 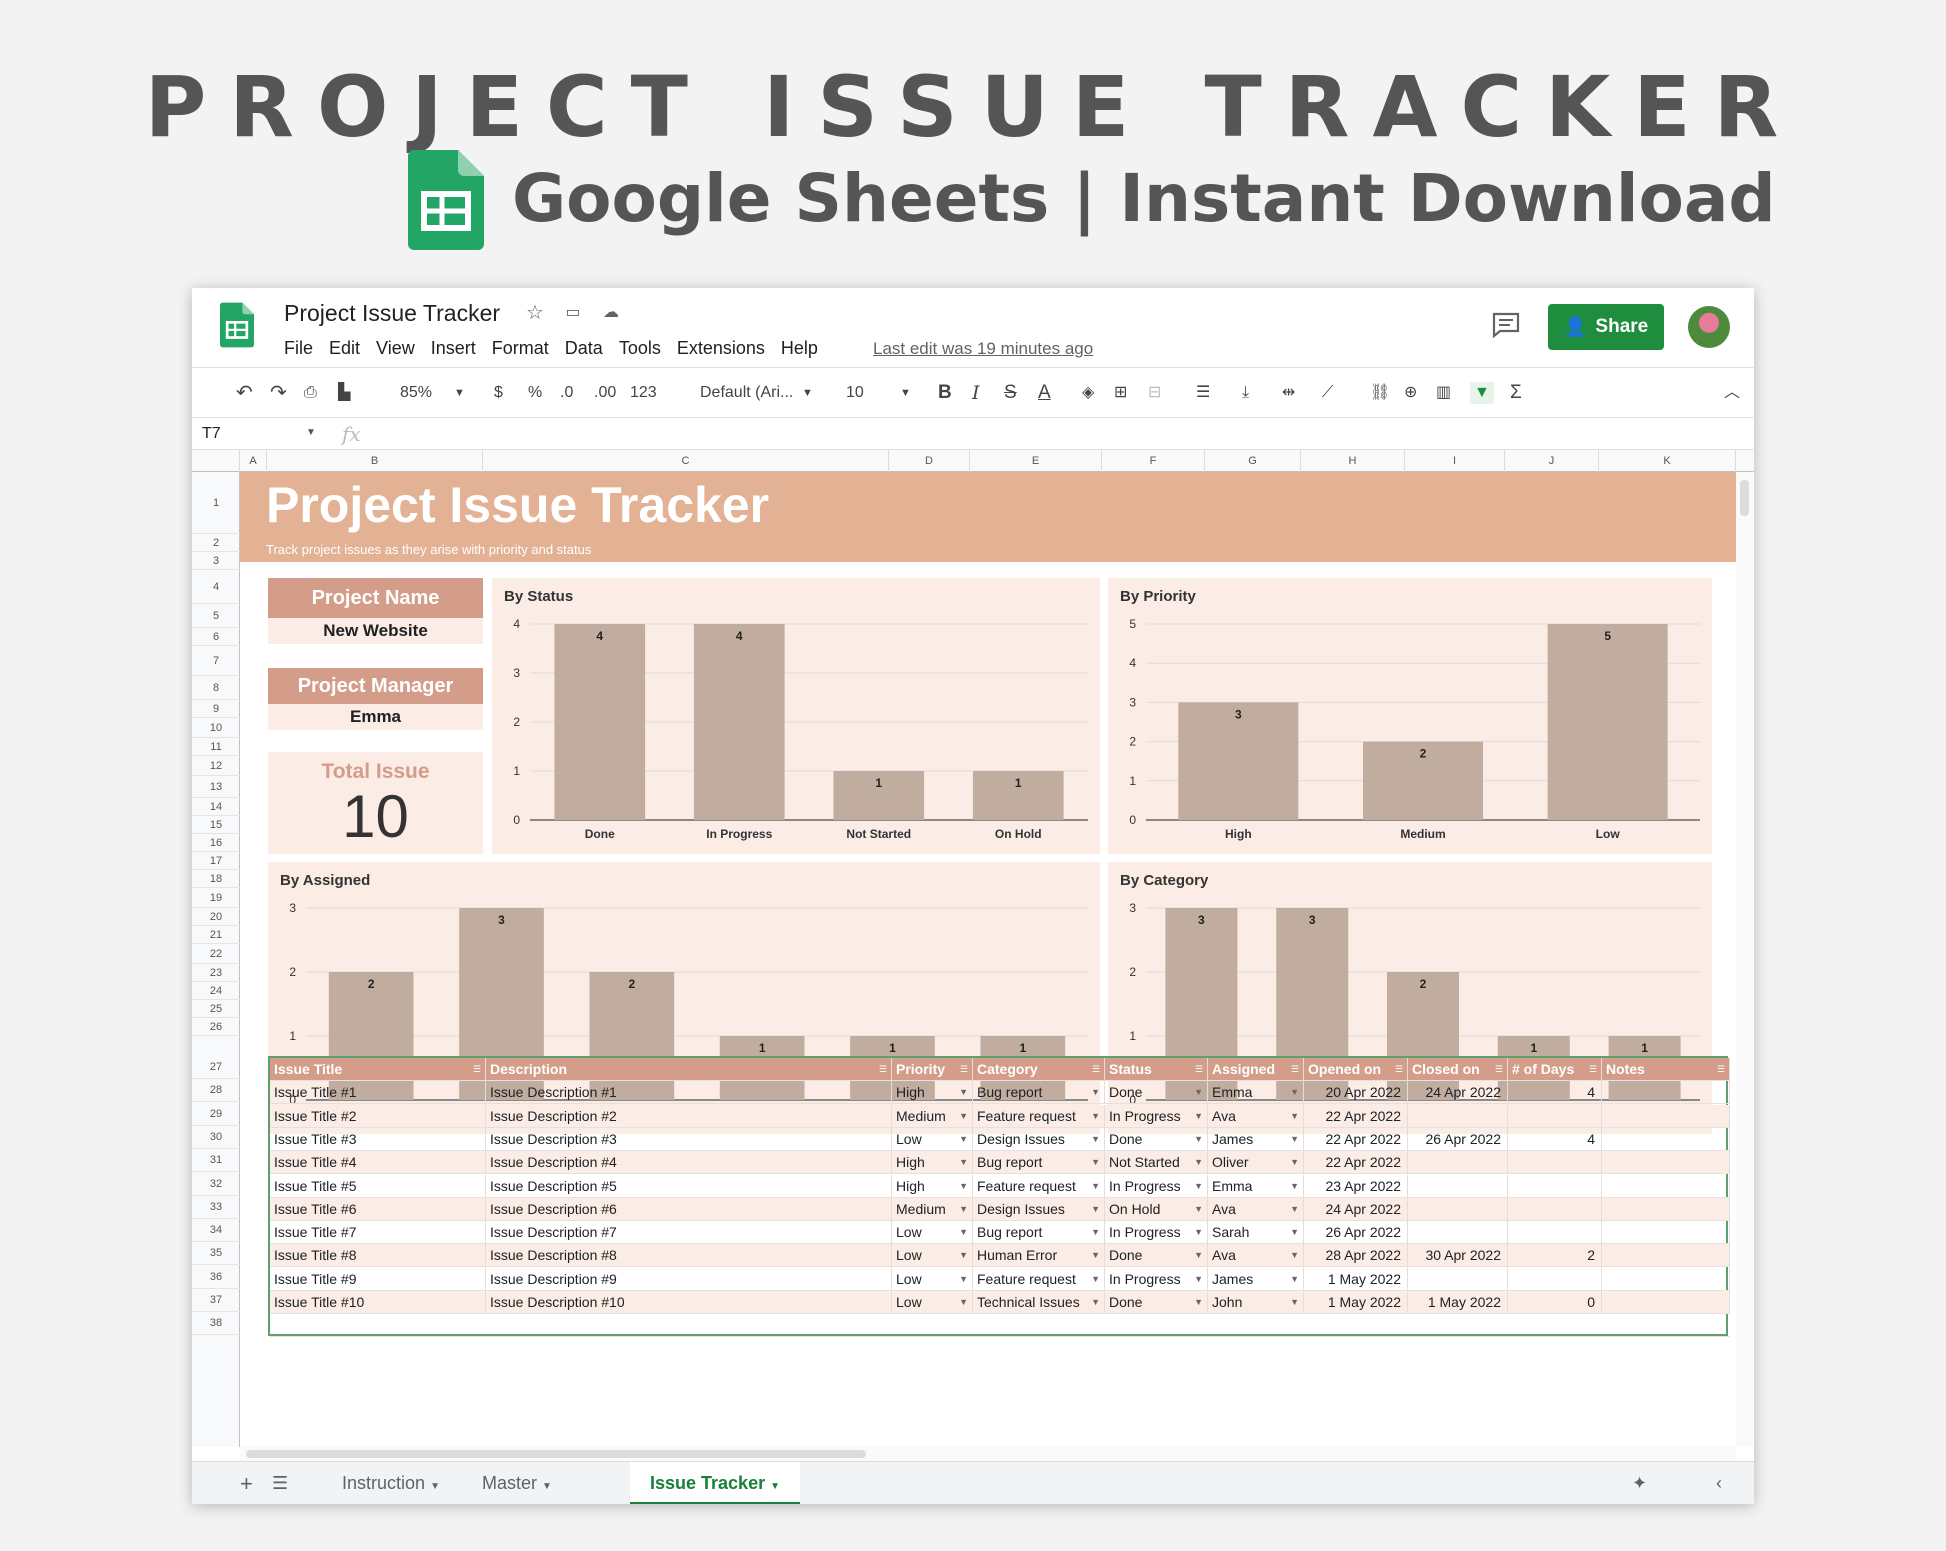 What do you see at coordinates (378, 1302) in the screenshot?
I see `table-cell: Issue Title #10` at bounding box center [378, 1302].